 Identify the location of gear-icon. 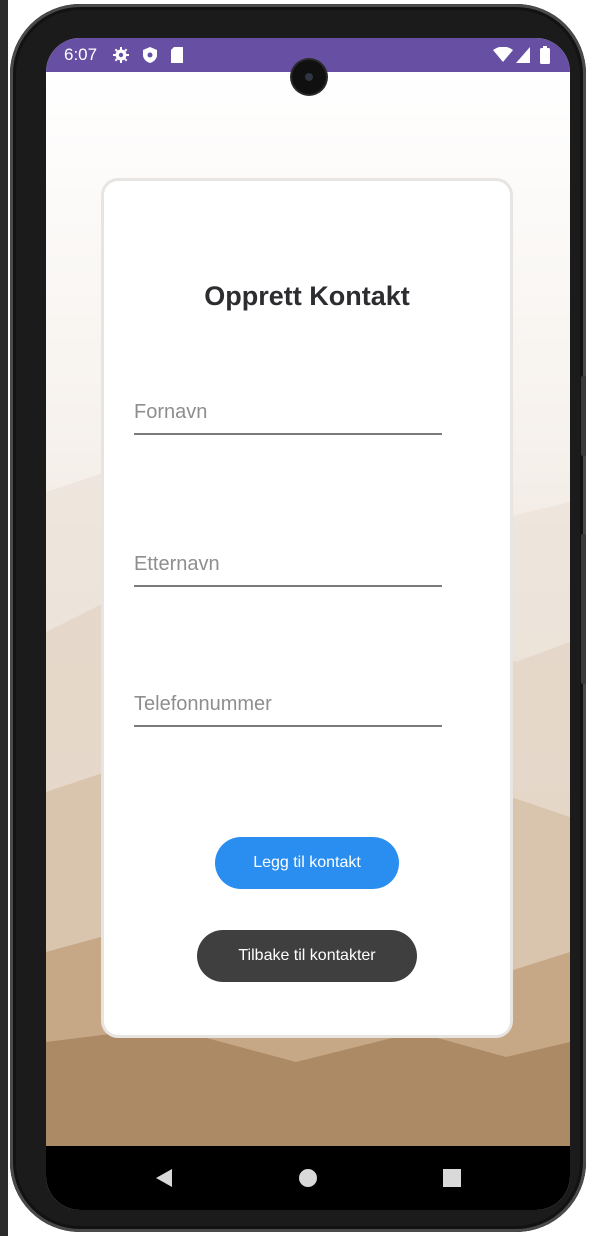
(121, 57).